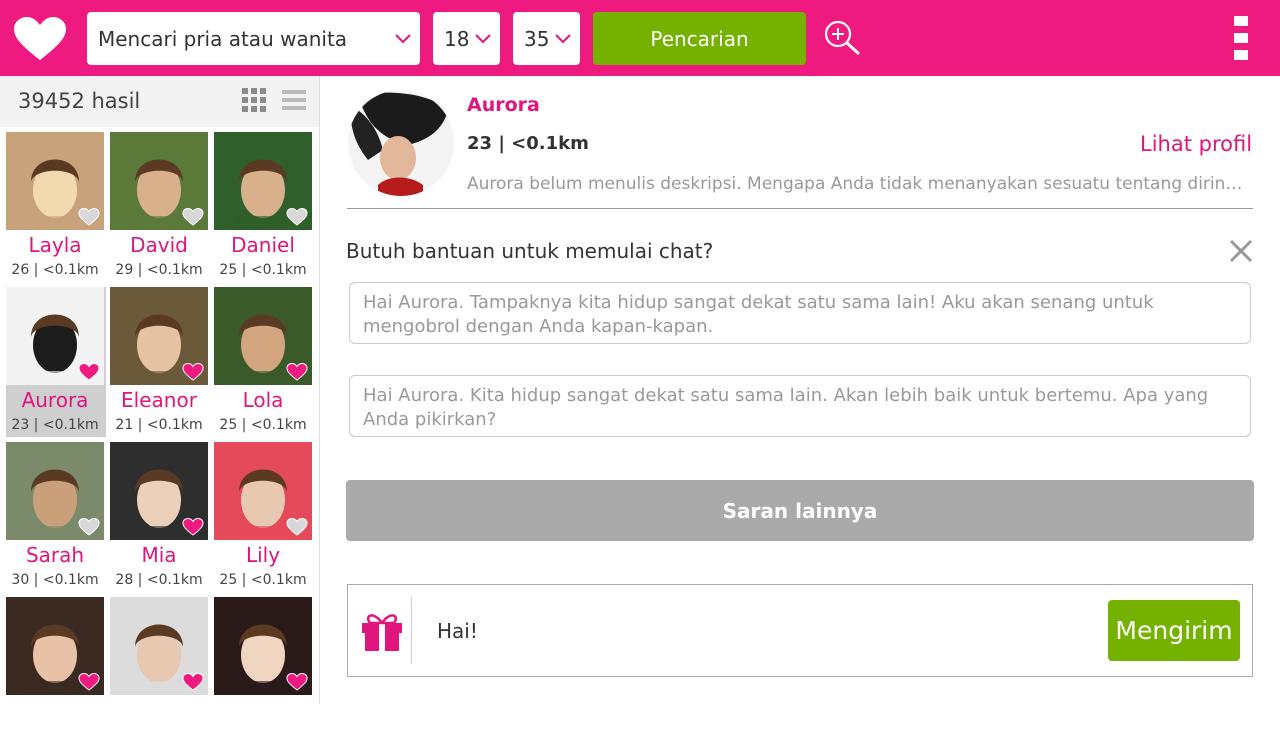 The image size is (1280, 747). What do you see at coordinates (263, 400) in the screenshot?
I see `profile-card-name: Lola` at bounding box center [263, 400].